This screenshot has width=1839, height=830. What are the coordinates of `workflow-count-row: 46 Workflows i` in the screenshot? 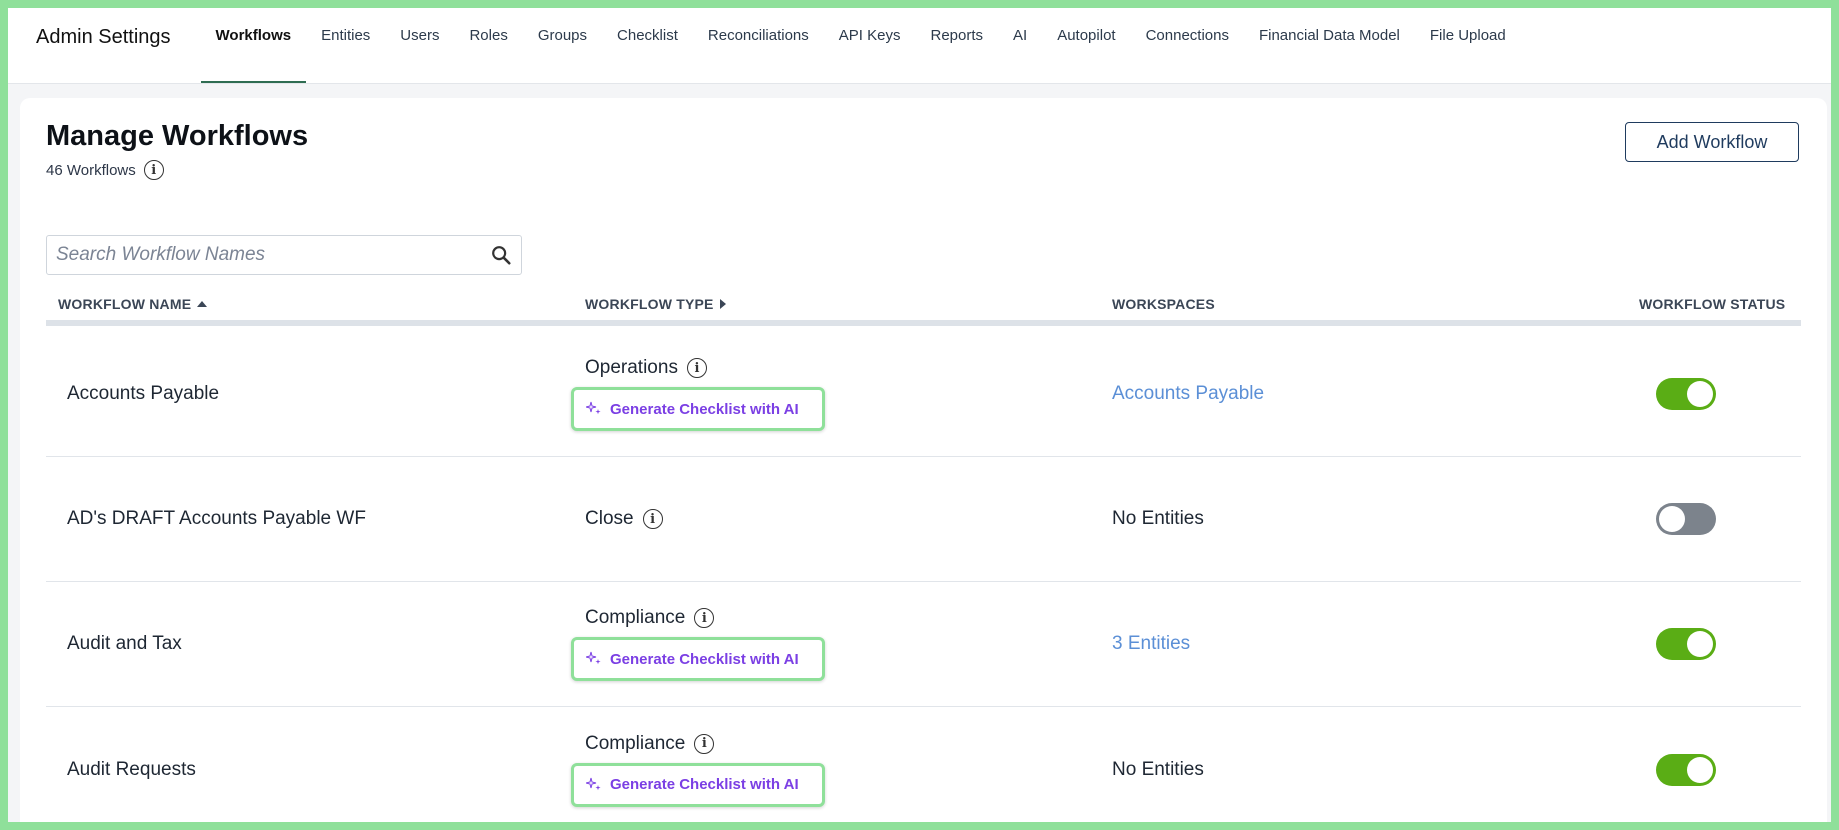 It's located at (105, 170).